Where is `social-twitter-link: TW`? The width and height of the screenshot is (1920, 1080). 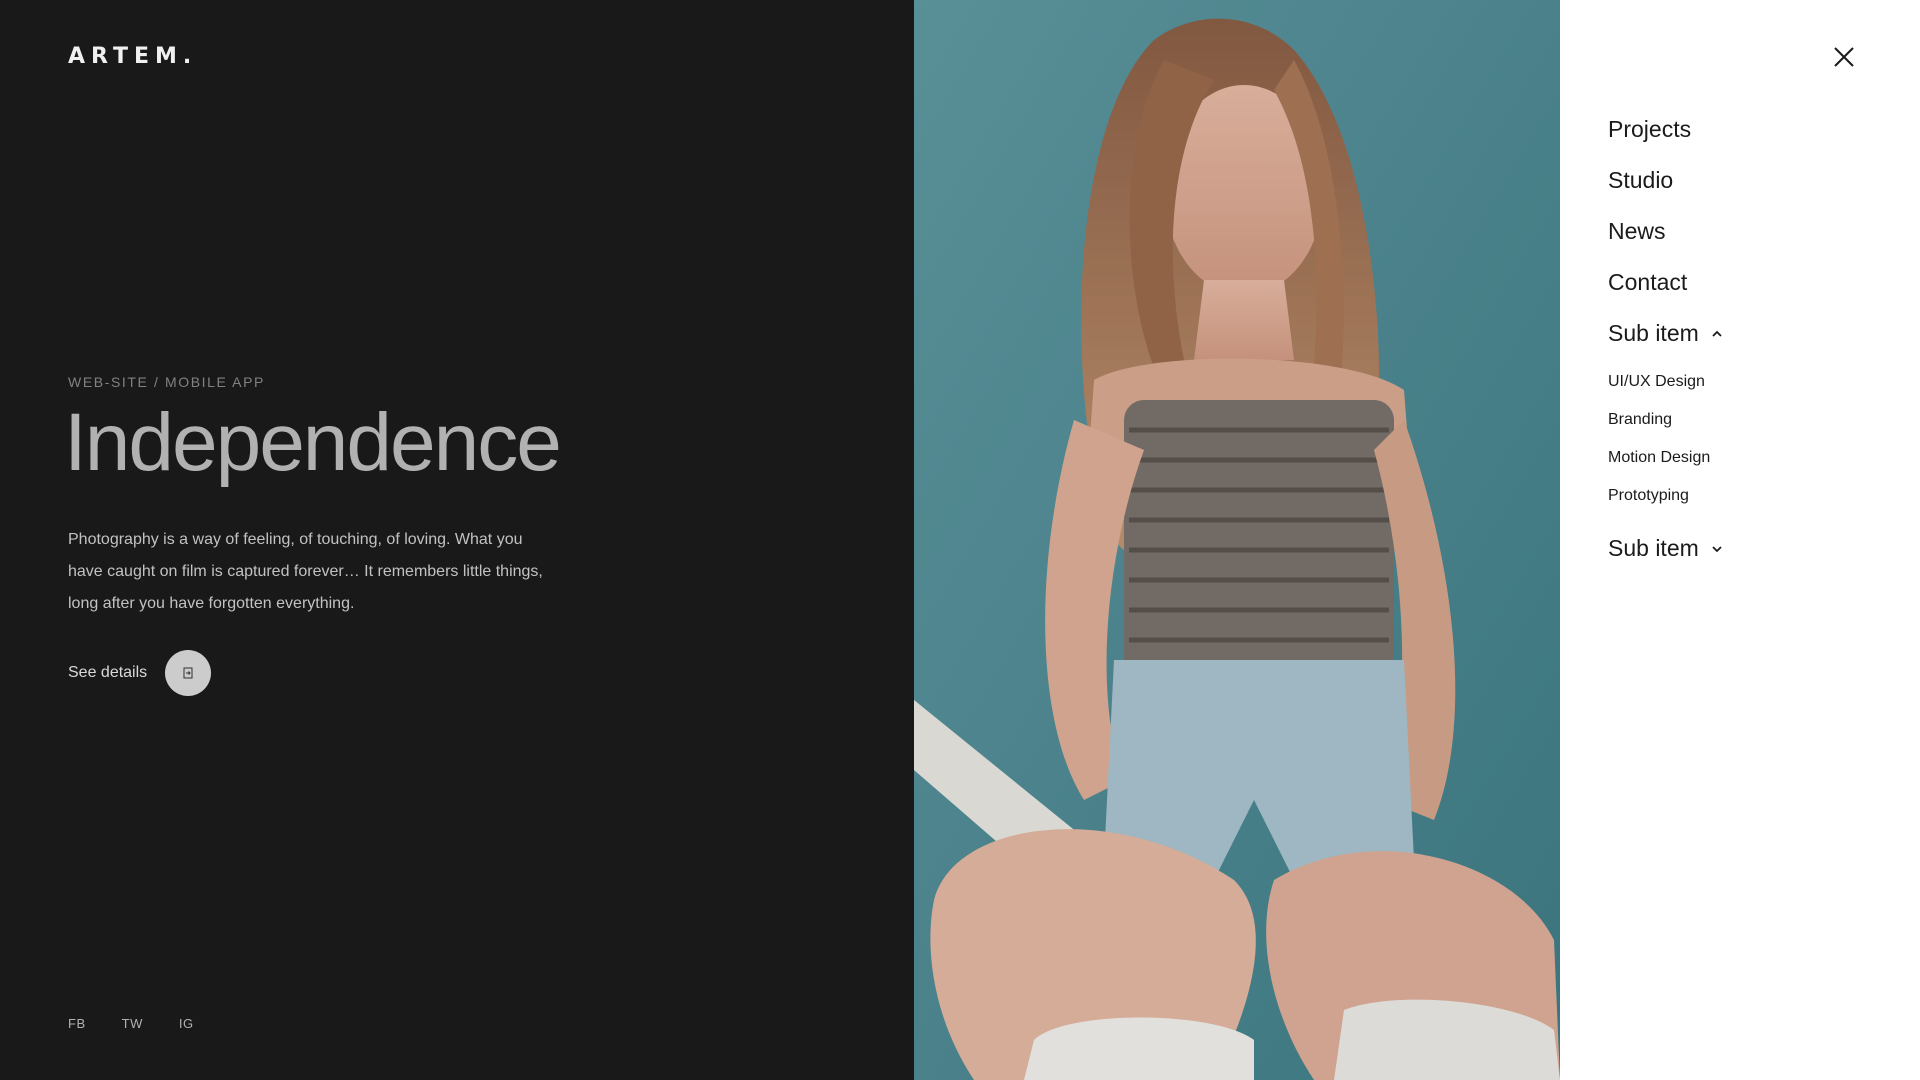 social-twitter-link: TW is located at coordinates (132, 1023).